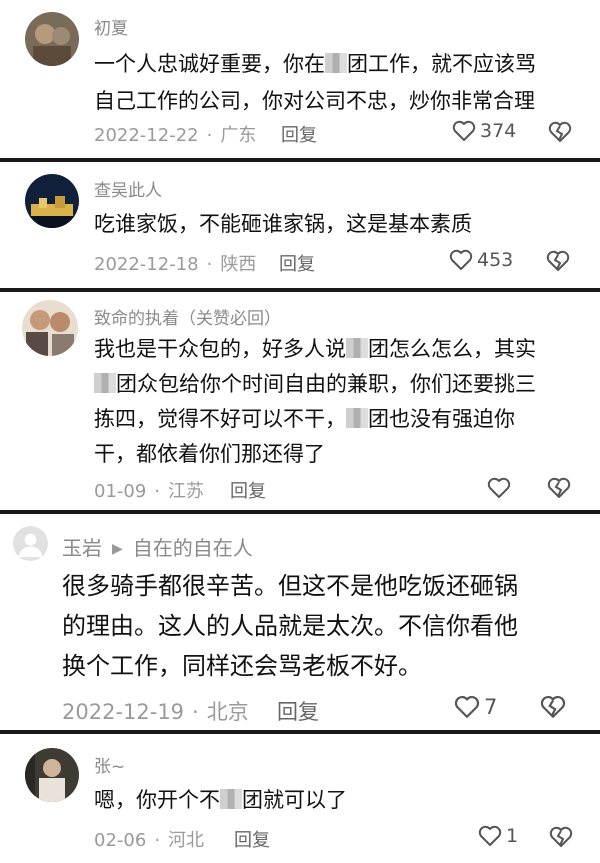 The image size is (600, 863). Describe the element at coordinates (238, 264) in the screenshot. I see `comment-location: 陕西` at that location.